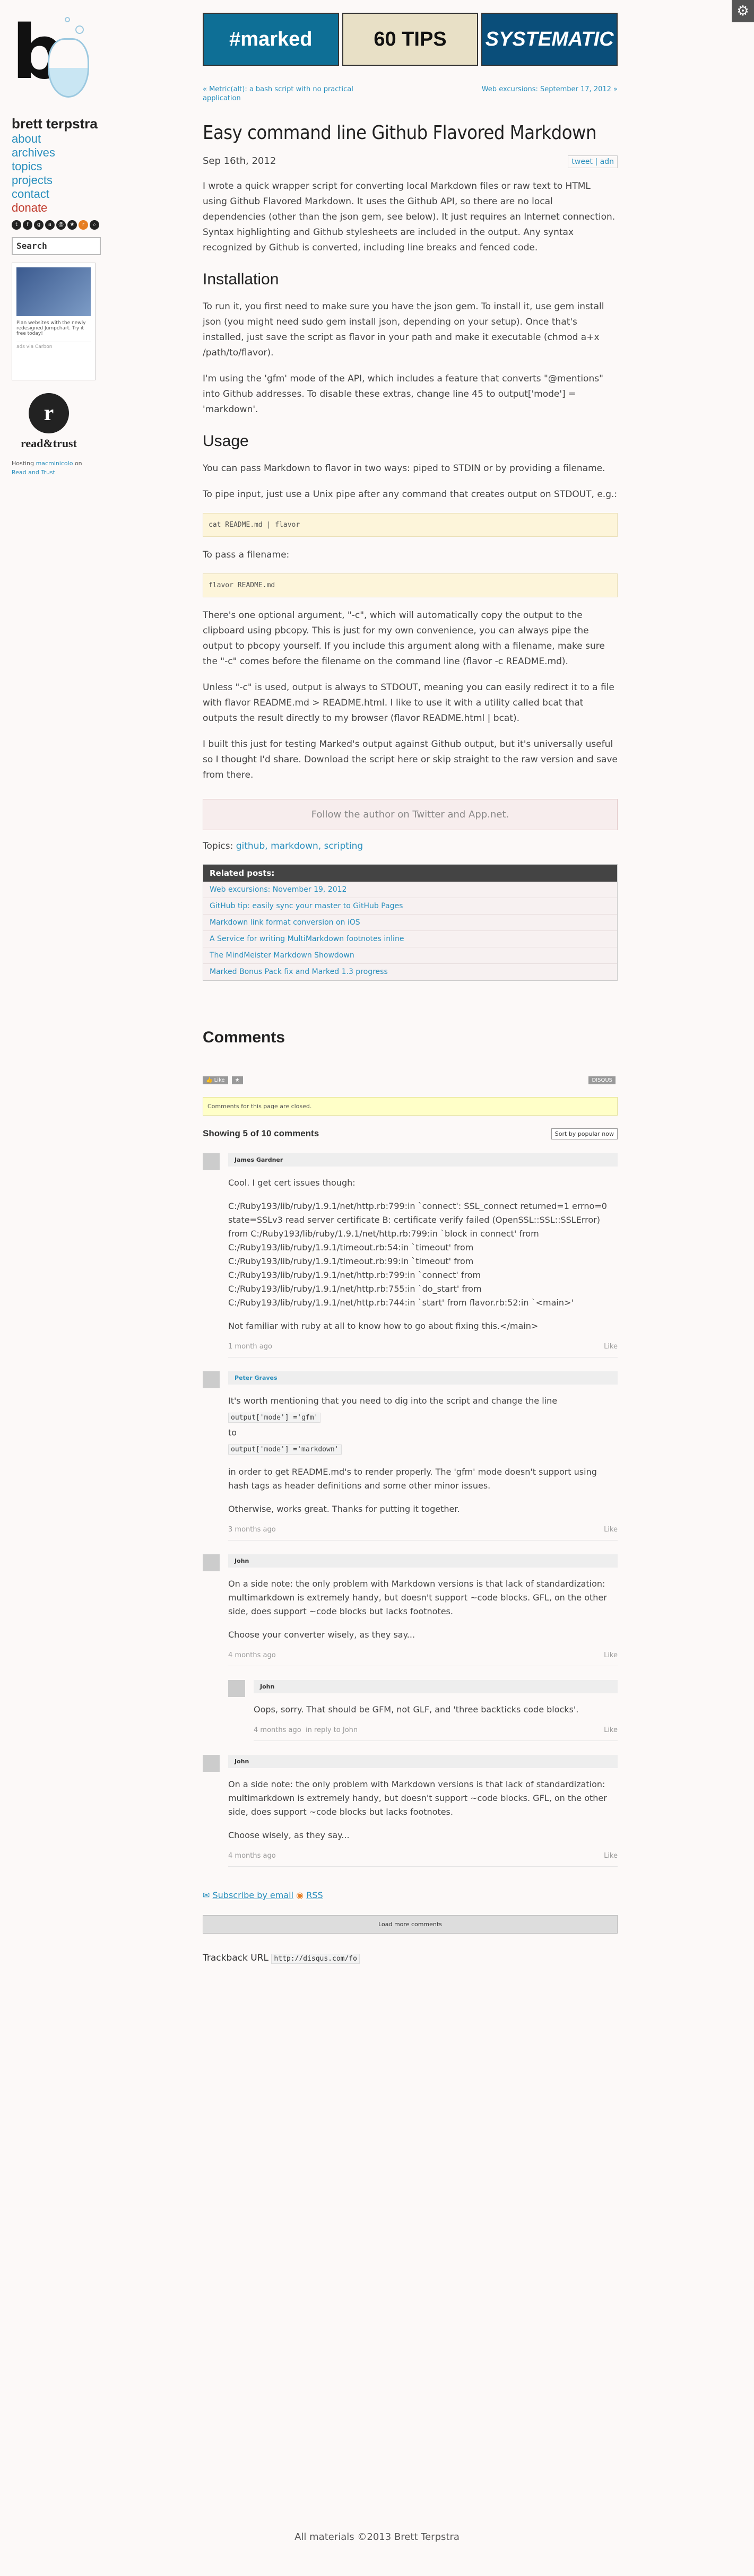  What do you see at coordinates (39, 225) in the screenshot?
I see `github-icon: g` at bounding box center [39, 225].